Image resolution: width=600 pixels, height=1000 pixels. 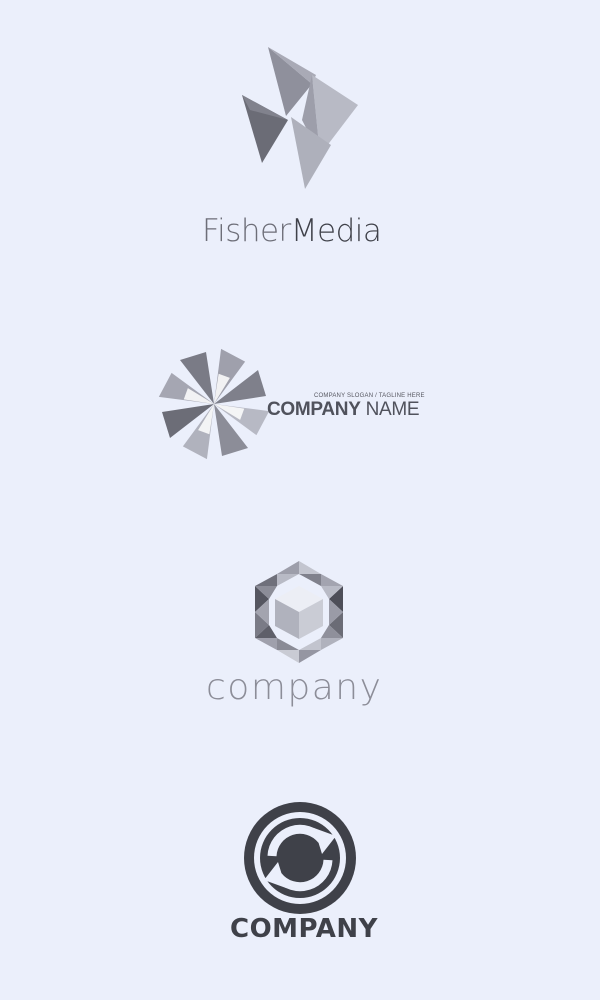 I want to click on company-bold-wordmark: COMPANY, so click(x=304, y=929).